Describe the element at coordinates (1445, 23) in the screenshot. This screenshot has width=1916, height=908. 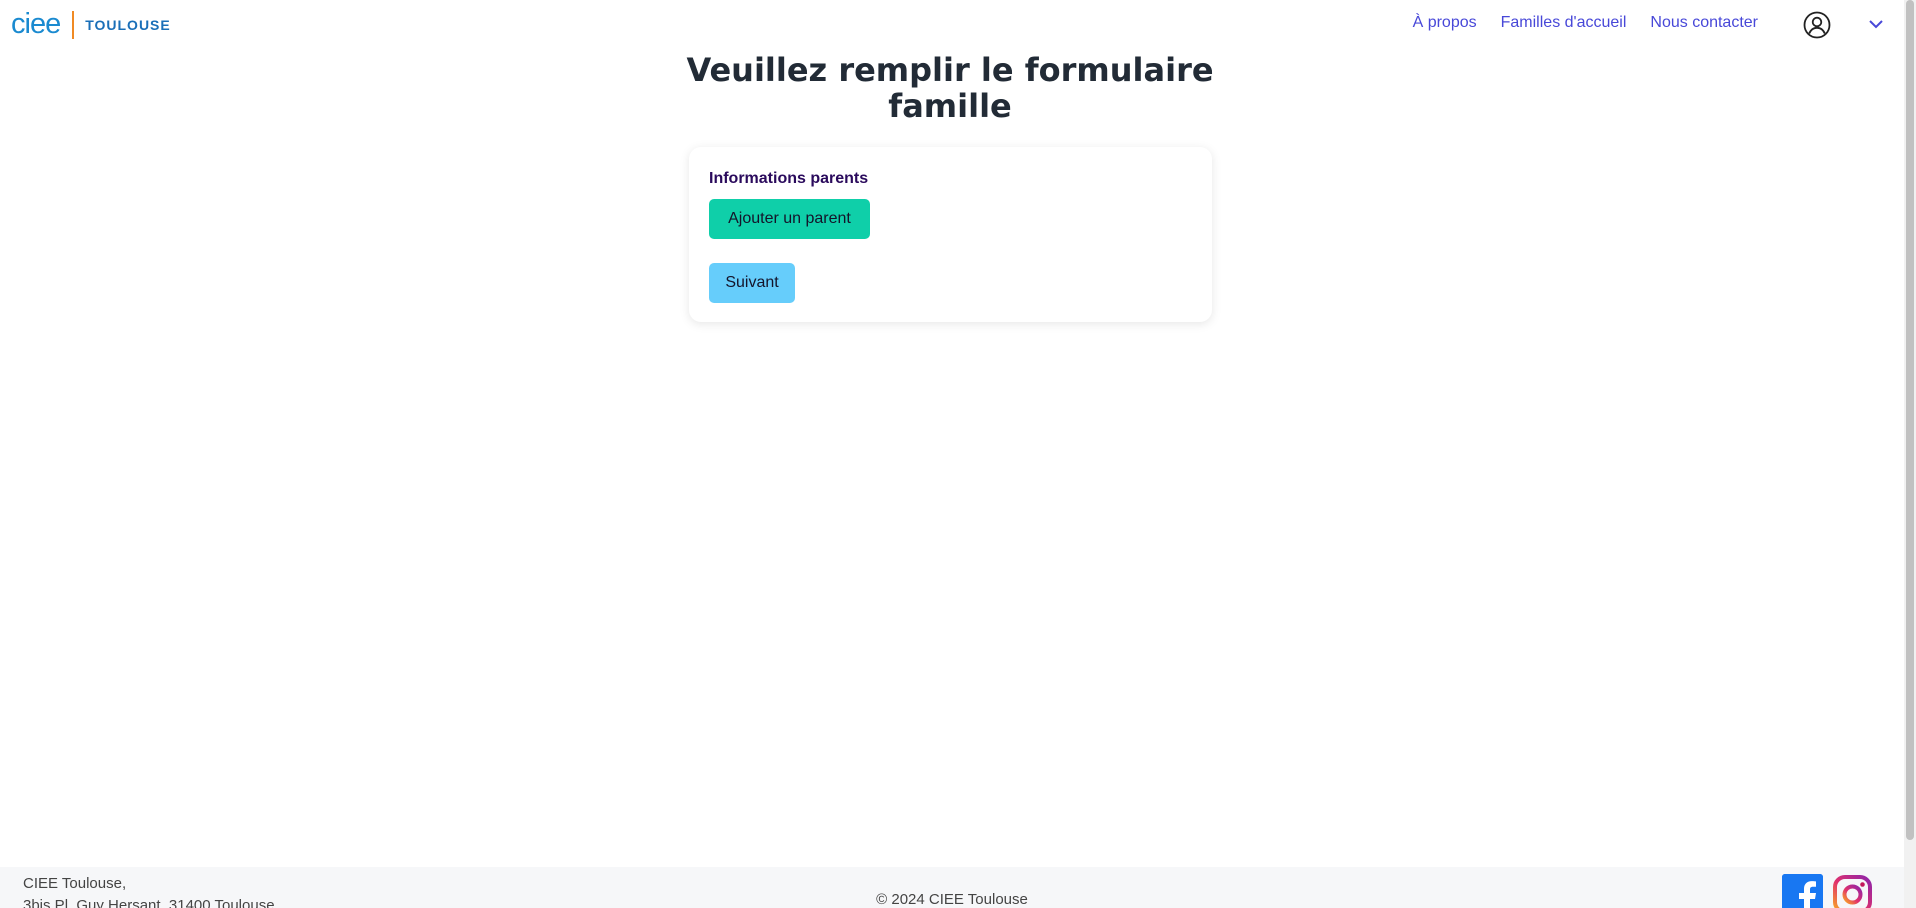
I see `nav-link-a-propos: À propos` at that location.